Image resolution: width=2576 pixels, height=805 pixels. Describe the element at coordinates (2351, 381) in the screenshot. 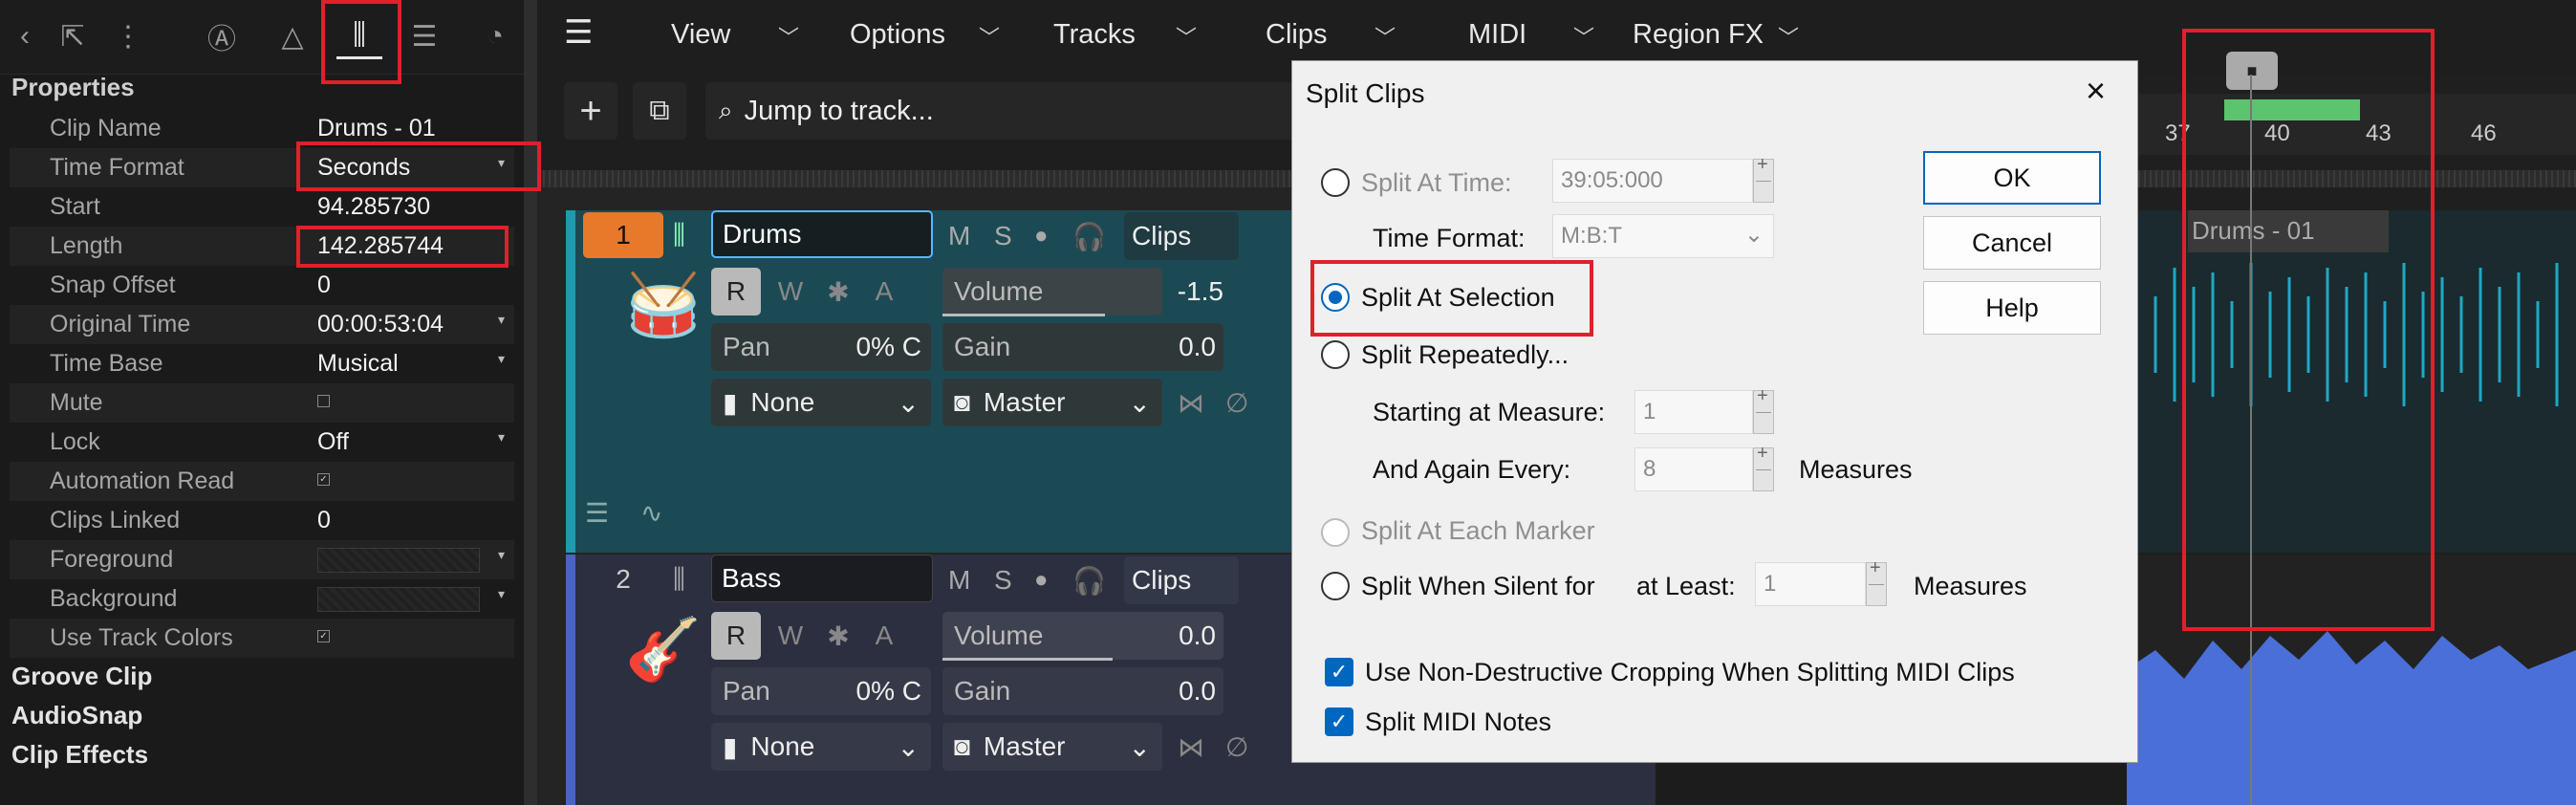

I see `drums-clip: Drums - 01` at that location.